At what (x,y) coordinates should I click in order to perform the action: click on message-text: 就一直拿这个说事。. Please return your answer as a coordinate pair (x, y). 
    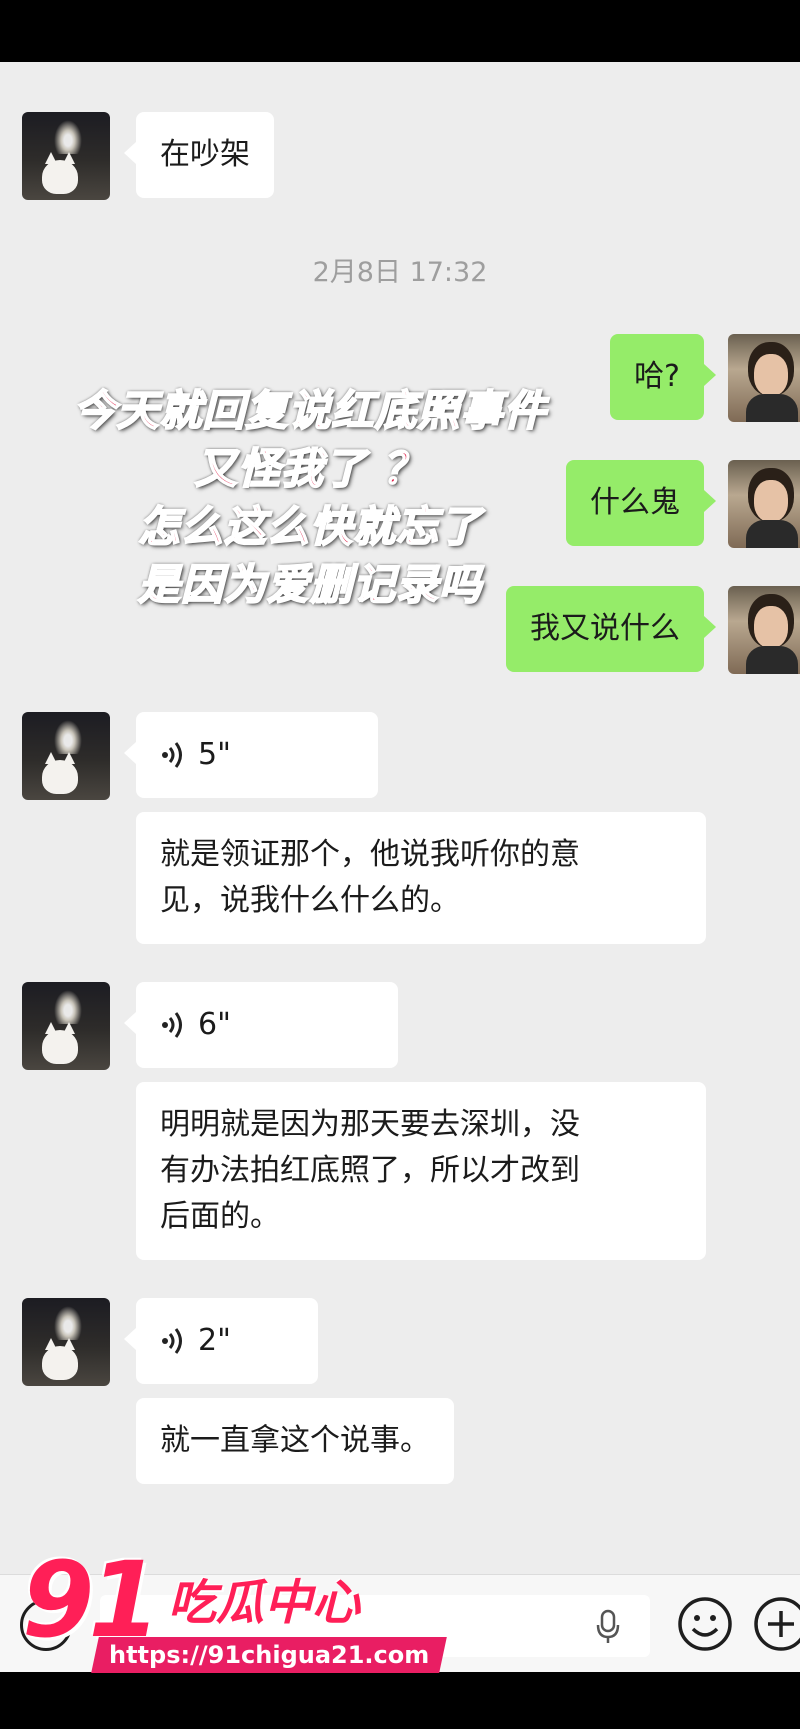
    Looking at the image, I should click on (295, 1440).